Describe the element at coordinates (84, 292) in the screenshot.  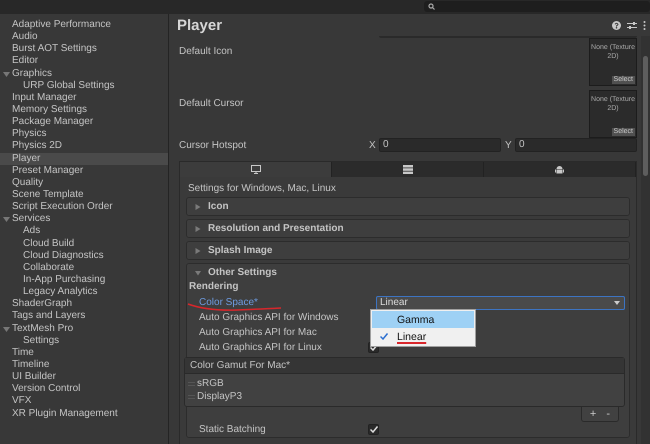
I see `sidebar-item: Legacy Analytics` at that location.